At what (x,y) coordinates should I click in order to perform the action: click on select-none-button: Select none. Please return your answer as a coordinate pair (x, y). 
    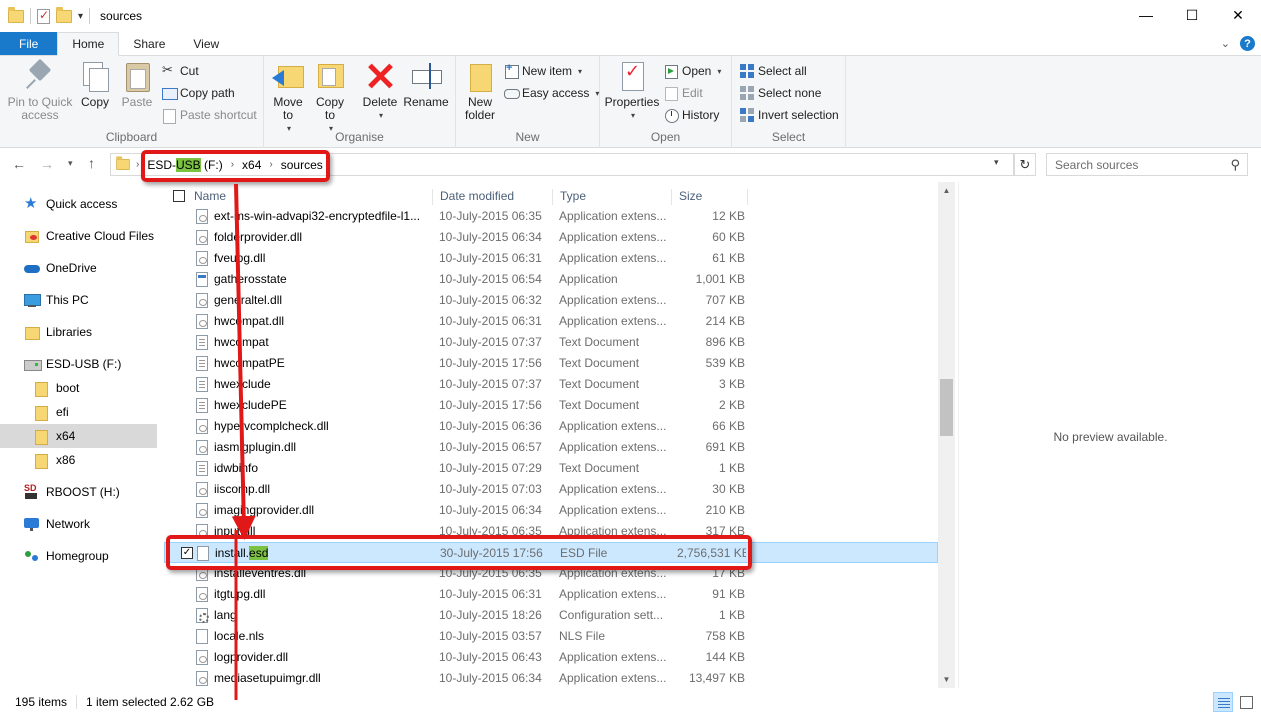
    Looking at the image, I should click on (780, 93).